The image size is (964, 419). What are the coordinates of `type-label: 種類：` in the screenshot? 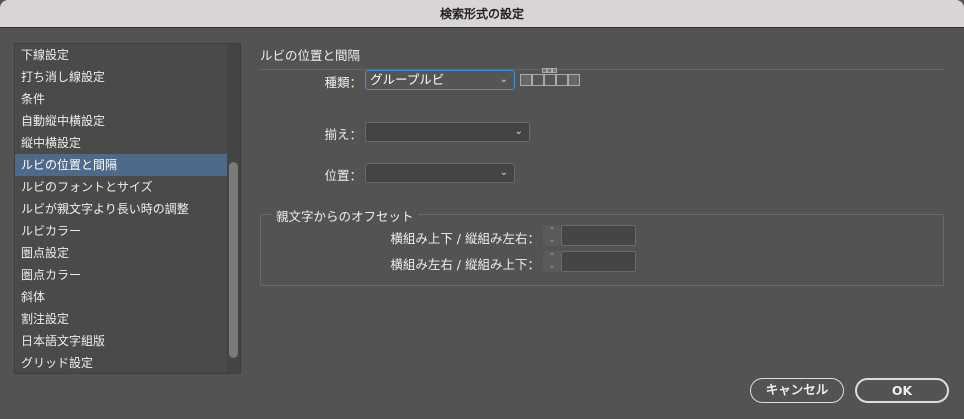 It's located at (343, 82).